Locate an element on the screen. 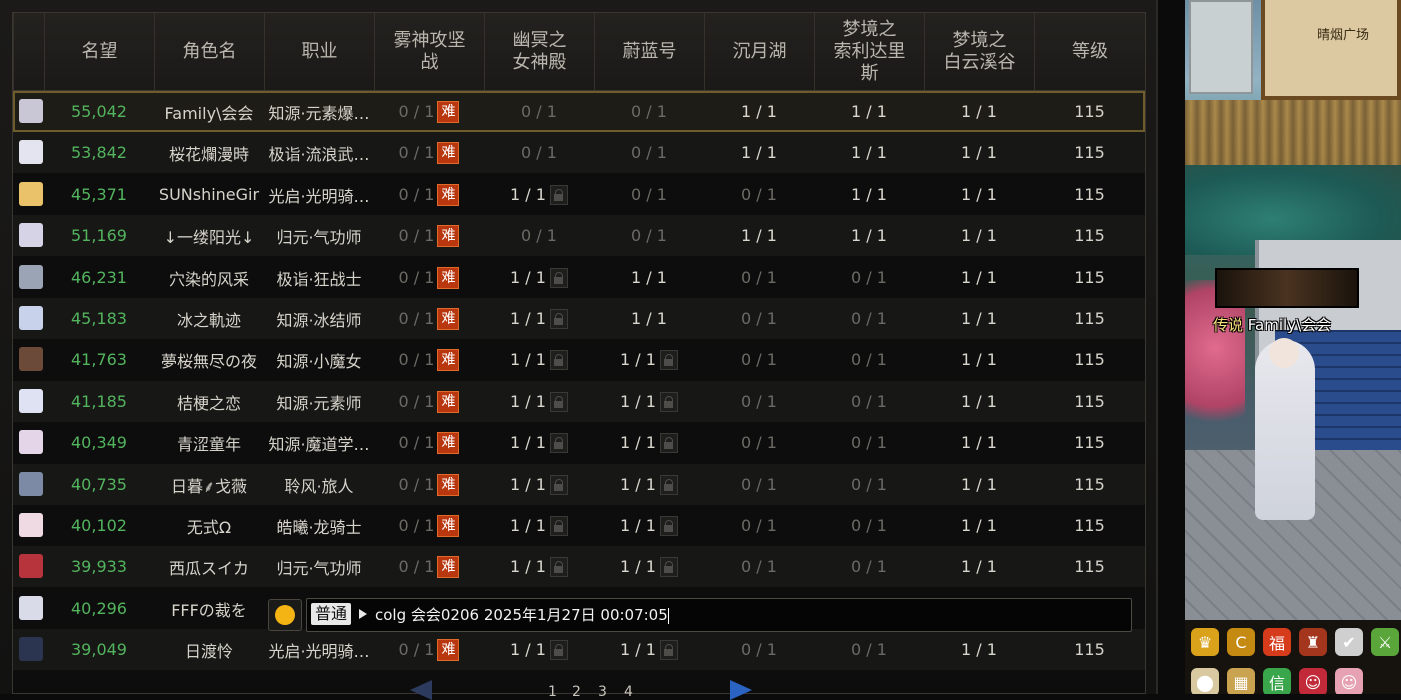  cell-name: 青涩童年 is located at coordinates (209, 442).